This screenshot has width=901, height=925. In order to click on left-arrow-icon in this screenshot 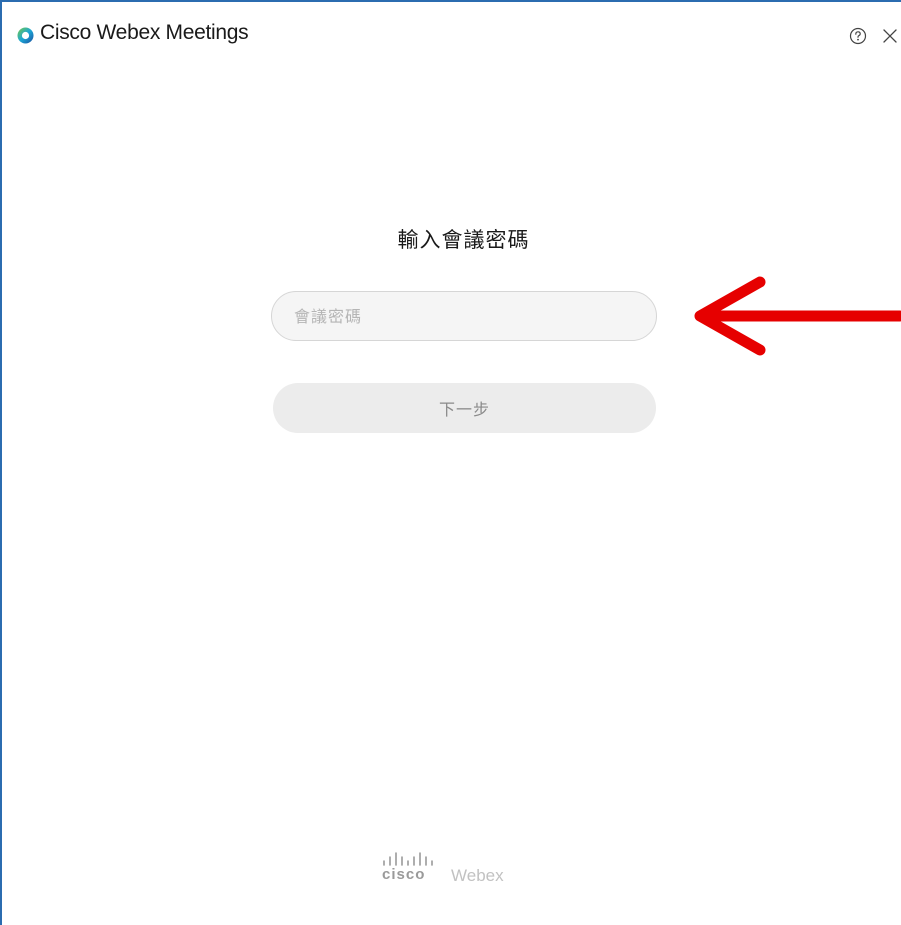, I will do `click(797, 316)`.